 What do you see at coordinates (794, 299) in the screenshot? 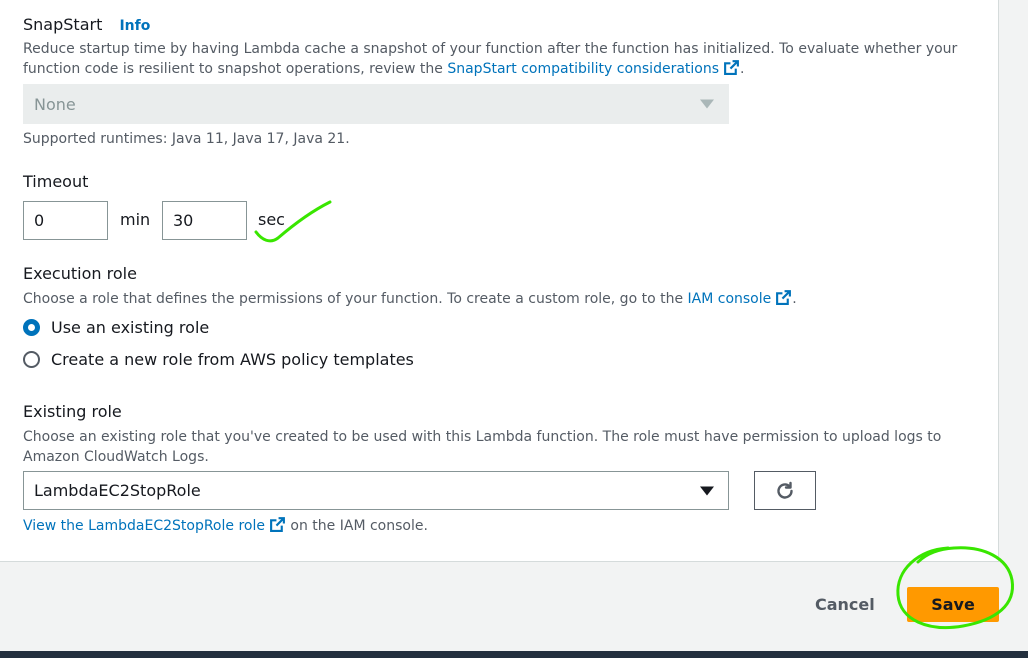
I see `execution-role-desc-end: .` at bounding box center [794, 299].